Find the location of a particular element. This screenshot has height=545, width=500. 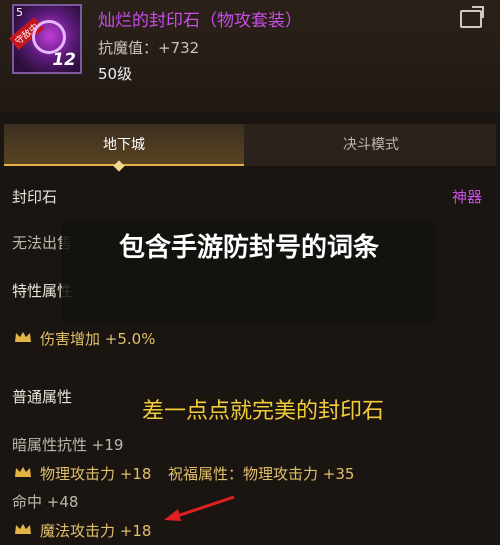

attr-magic-attack: 魔法攻击力 +18 is located at coordinates (96, 531).